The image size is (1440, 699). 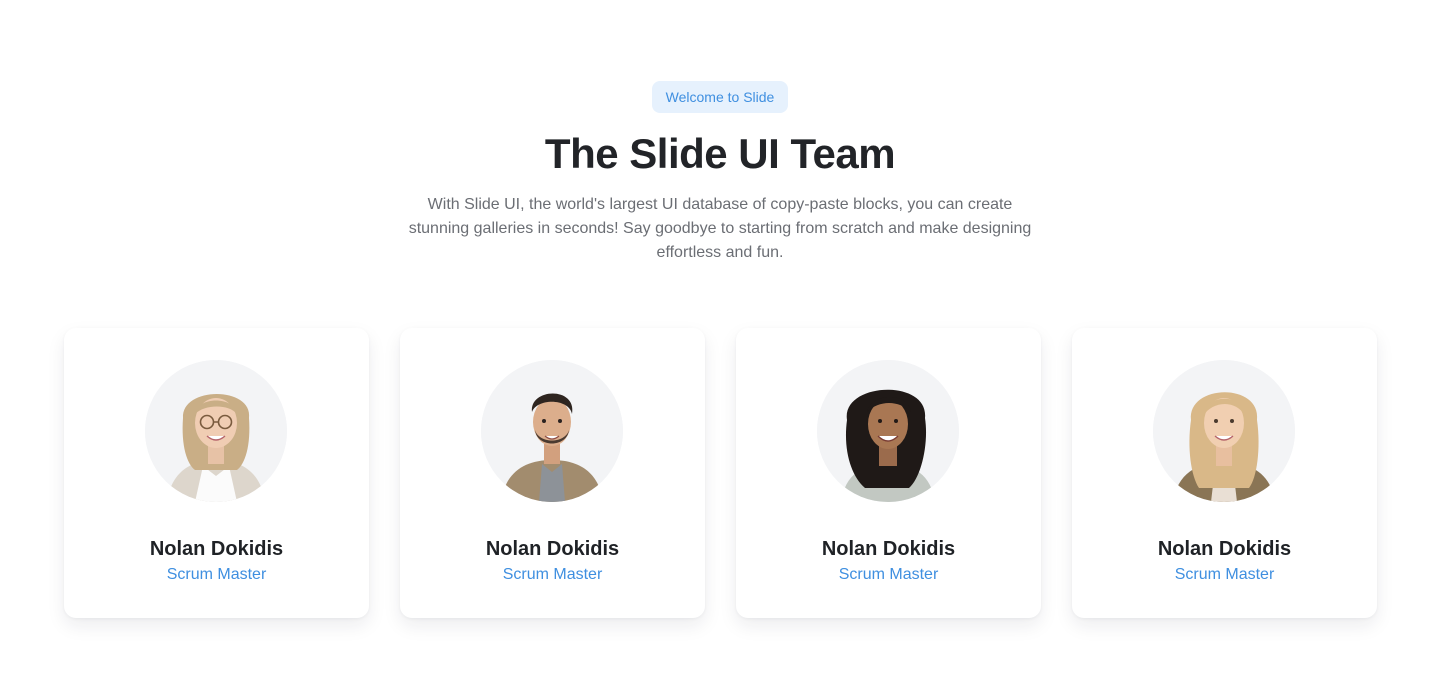 What do you see at coordinates (552, 431) in the screenshot?
I see `man-jacket-avatar-icon` at bounding box center [552, 431].